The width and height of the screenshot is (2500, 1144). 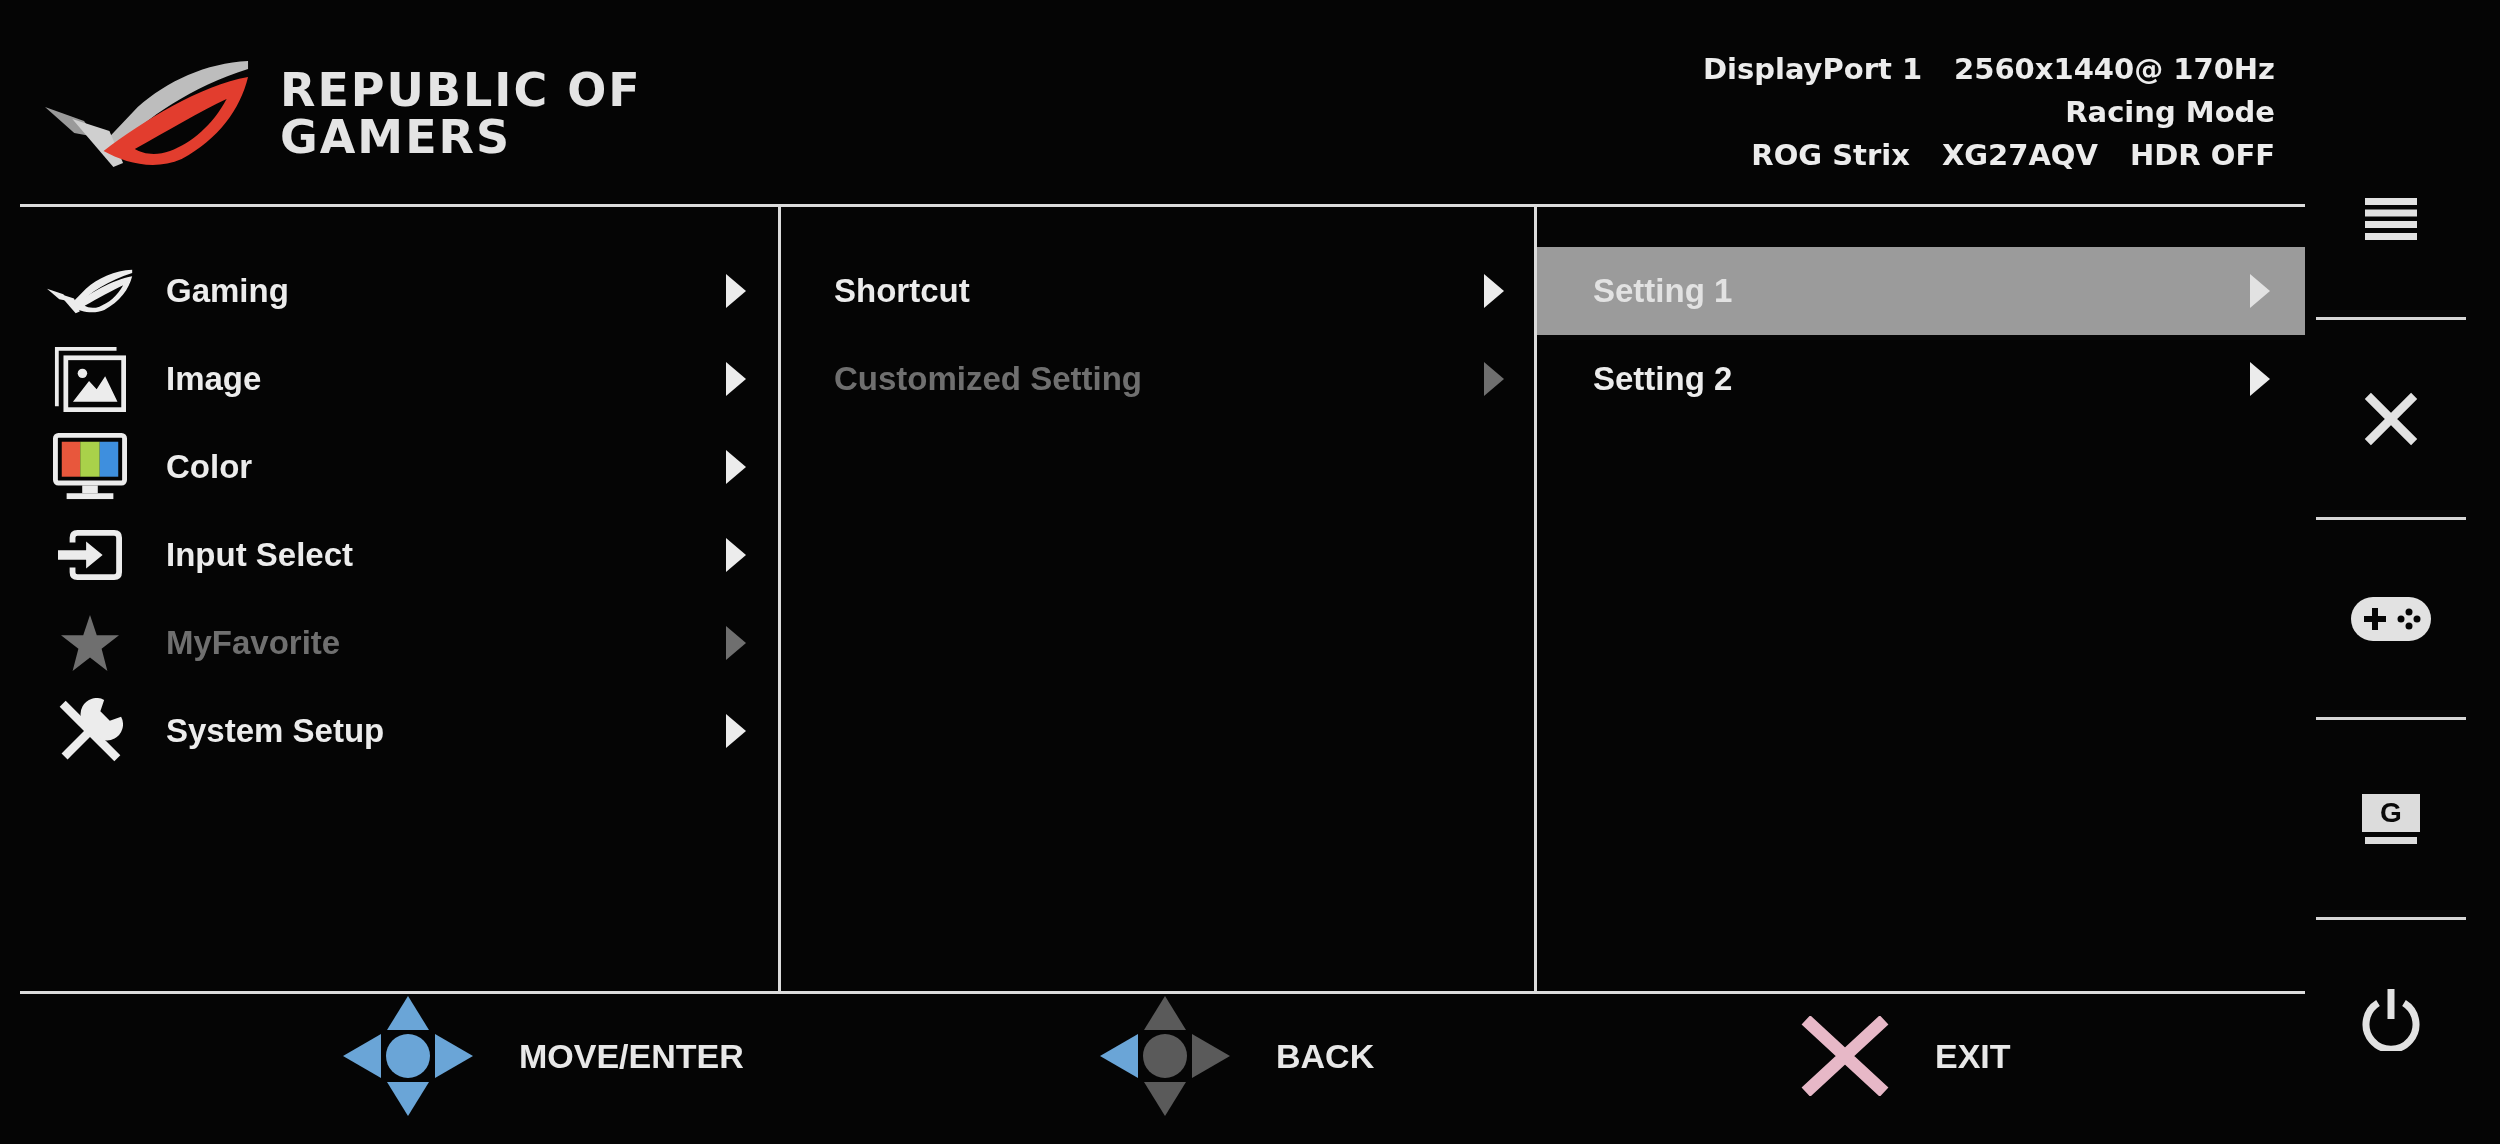 I want to click on picture-icon, so click(x=90, y=379).